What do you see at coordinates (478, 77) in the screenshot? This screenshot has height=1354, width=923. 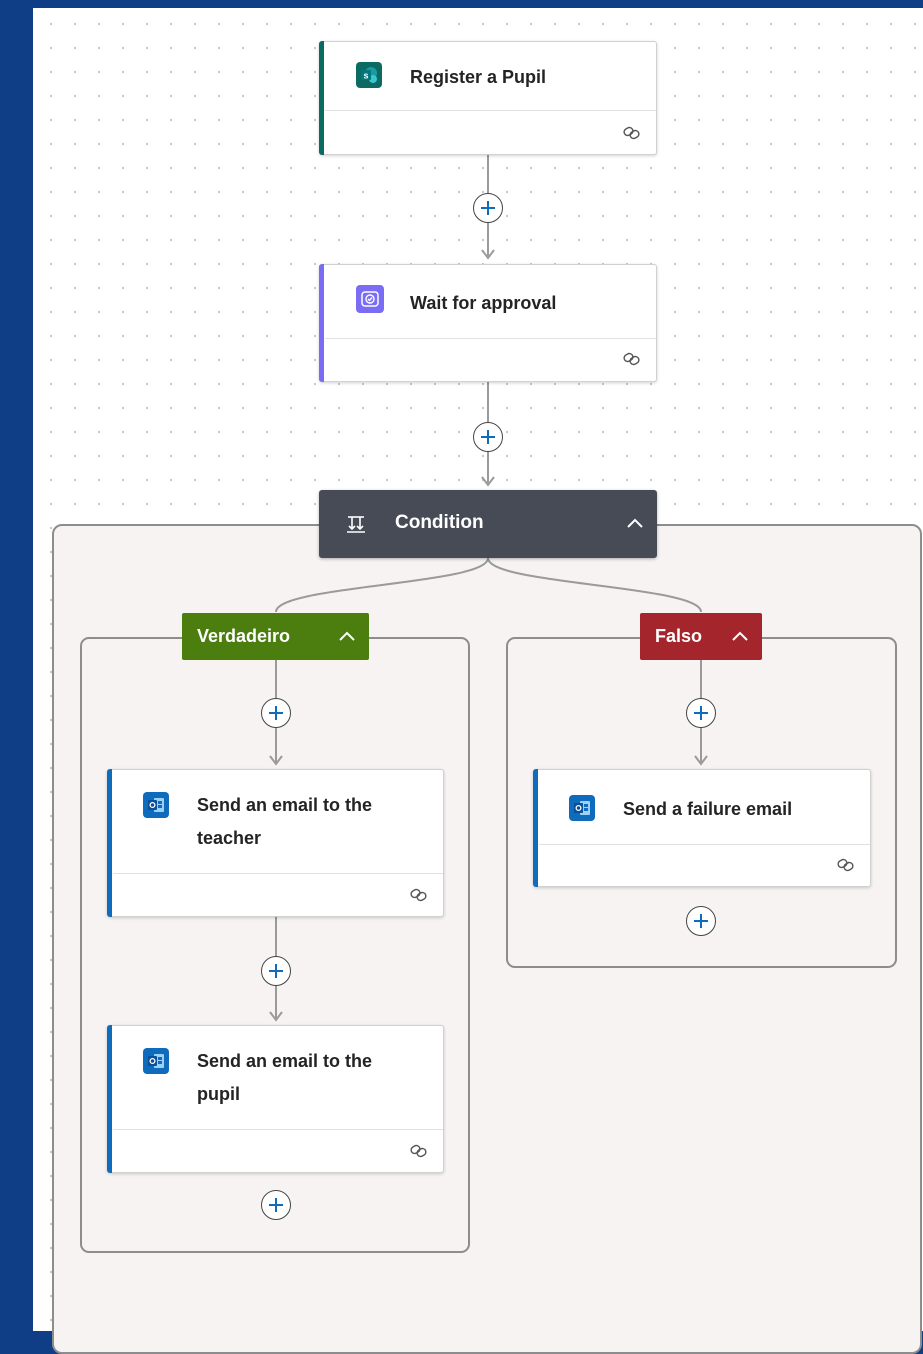 I see `card-title: Register a Pupil` at bounding box center [478, 77].